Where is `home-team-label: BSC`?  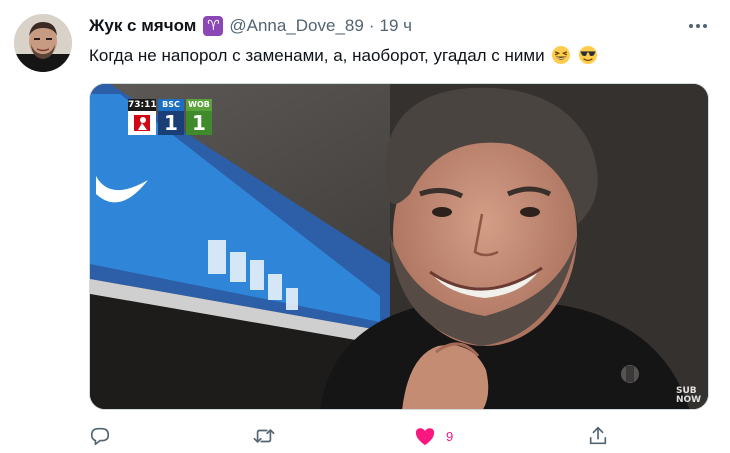 home-team-label: BSC is located at coordinates (171, 105).